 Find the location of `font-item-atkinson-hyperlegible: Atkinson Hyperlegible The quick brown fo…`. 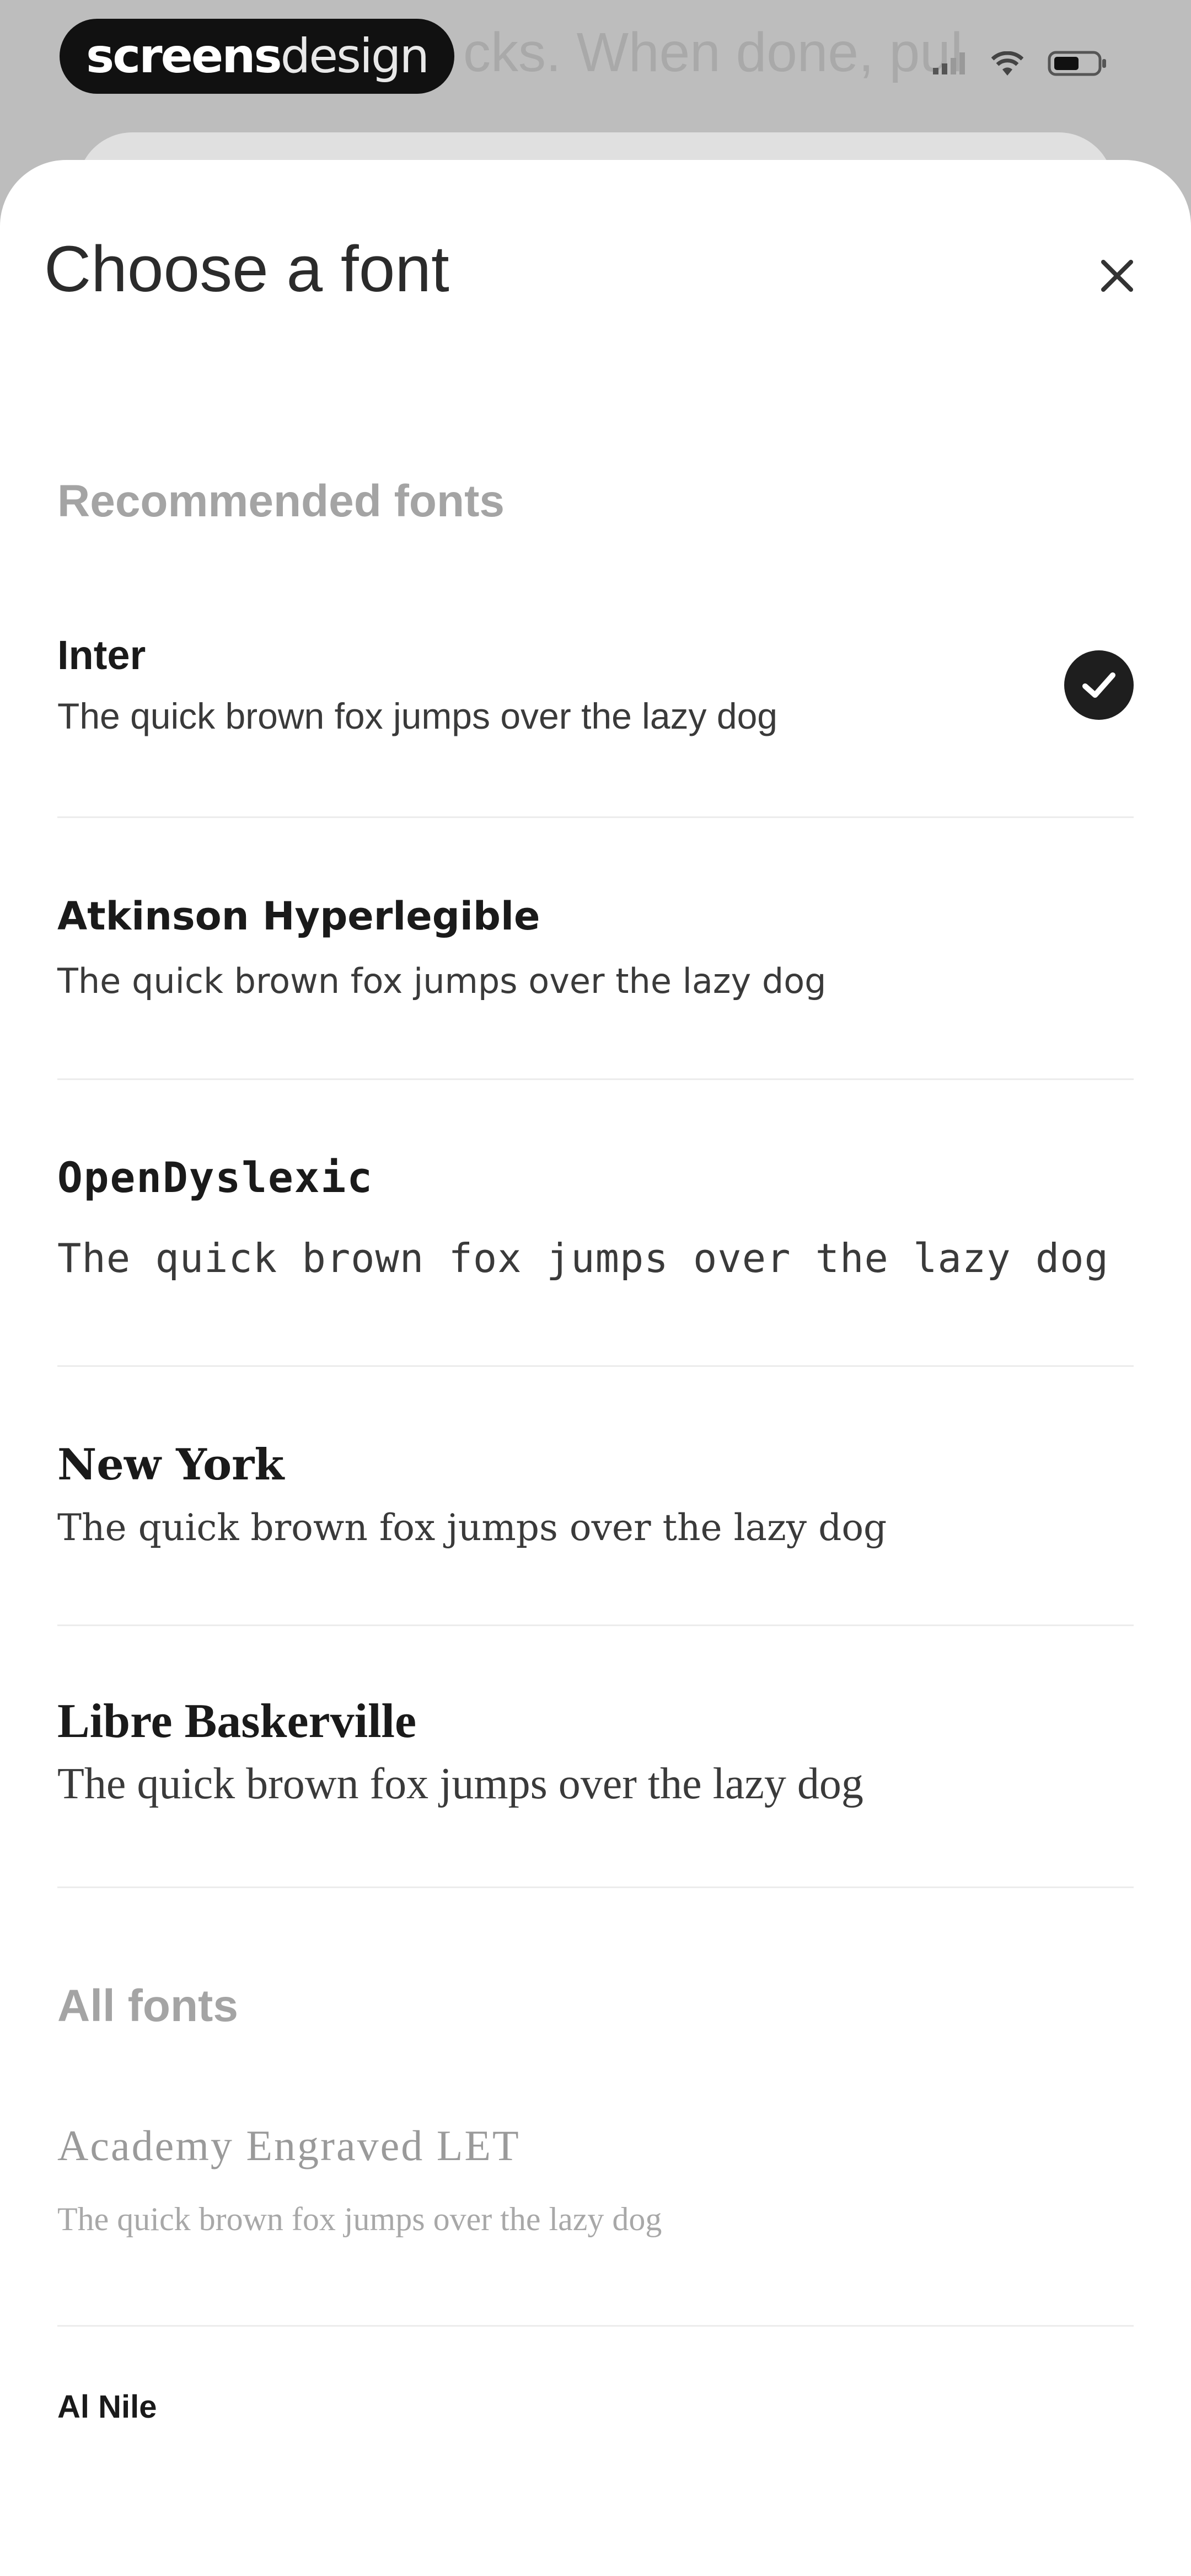

font-item-atkinson-hyperlegible: Atkinson Hyperlegible The quick brown fo… is located at coordinates (595, 947).